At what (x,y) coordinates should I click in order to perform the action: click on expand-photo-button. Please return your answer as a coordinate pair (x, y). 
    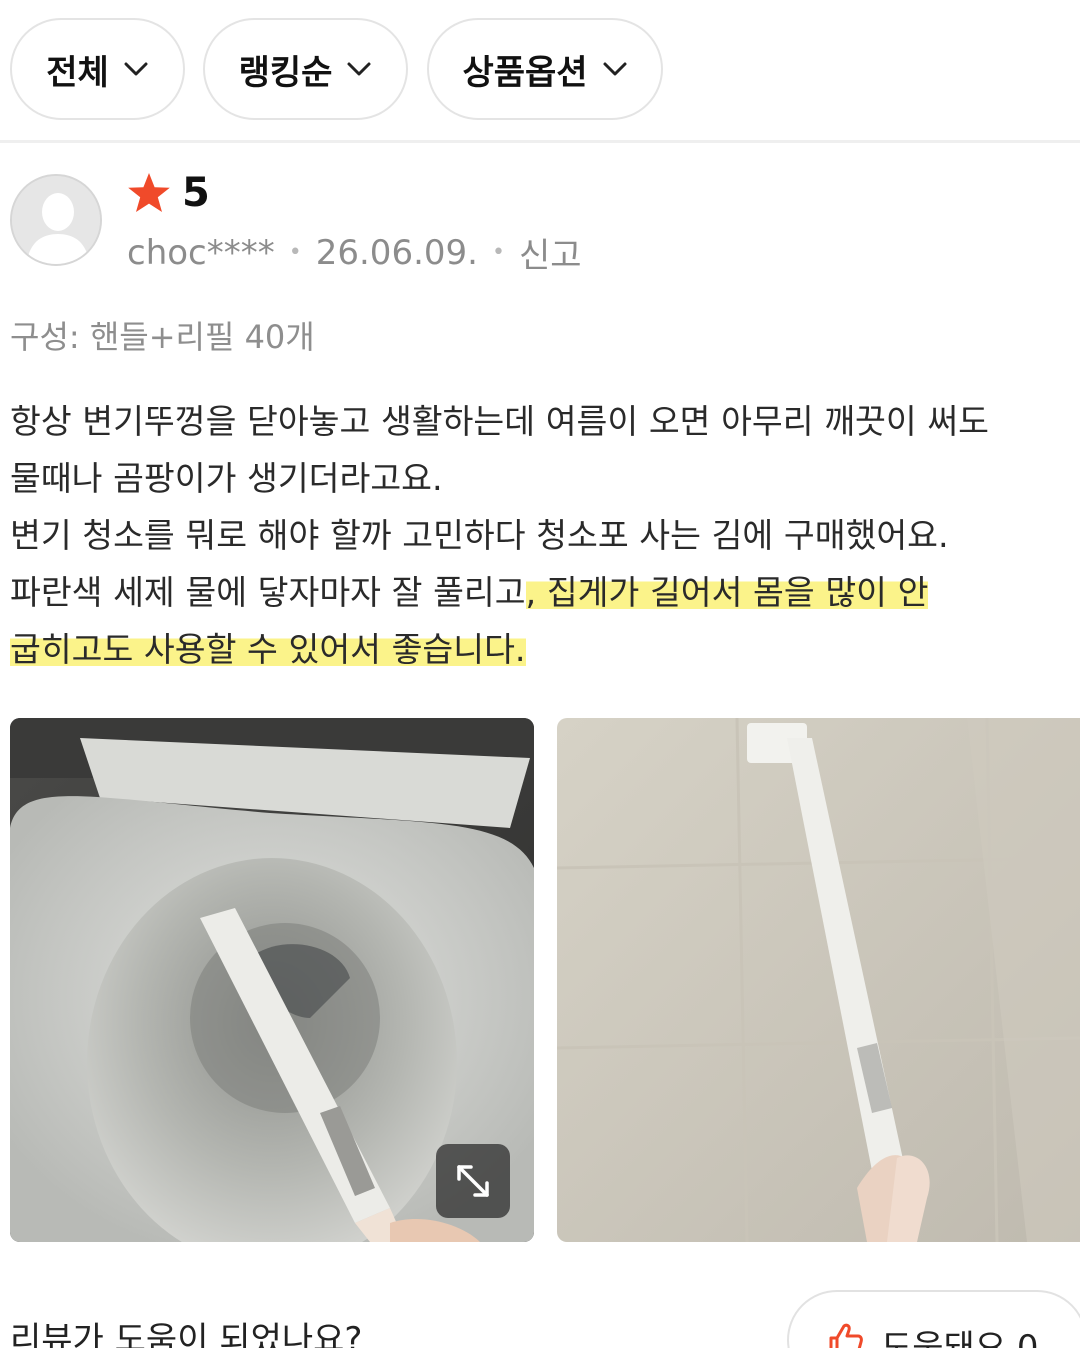
    Looking at the image, I should click on (473, 1181).